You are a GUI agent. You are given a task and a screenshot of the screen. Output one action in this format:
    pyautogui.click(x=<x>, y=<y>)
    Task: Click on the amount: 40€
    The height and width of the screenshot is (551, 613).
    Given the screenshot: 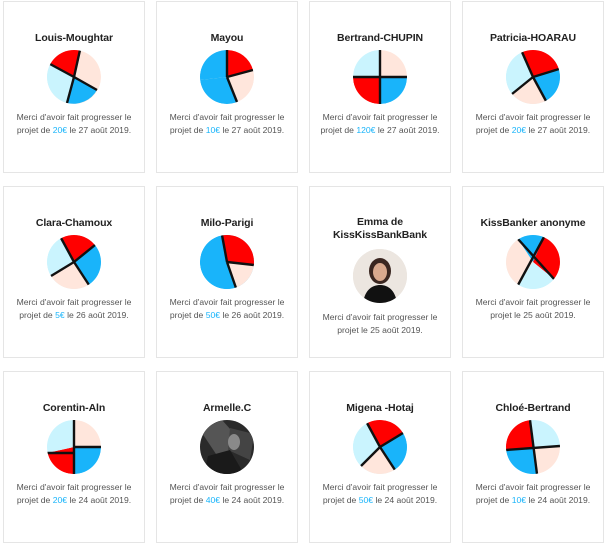 What is the action you would take?
    pyautogui.click(x=213, y=500)
    